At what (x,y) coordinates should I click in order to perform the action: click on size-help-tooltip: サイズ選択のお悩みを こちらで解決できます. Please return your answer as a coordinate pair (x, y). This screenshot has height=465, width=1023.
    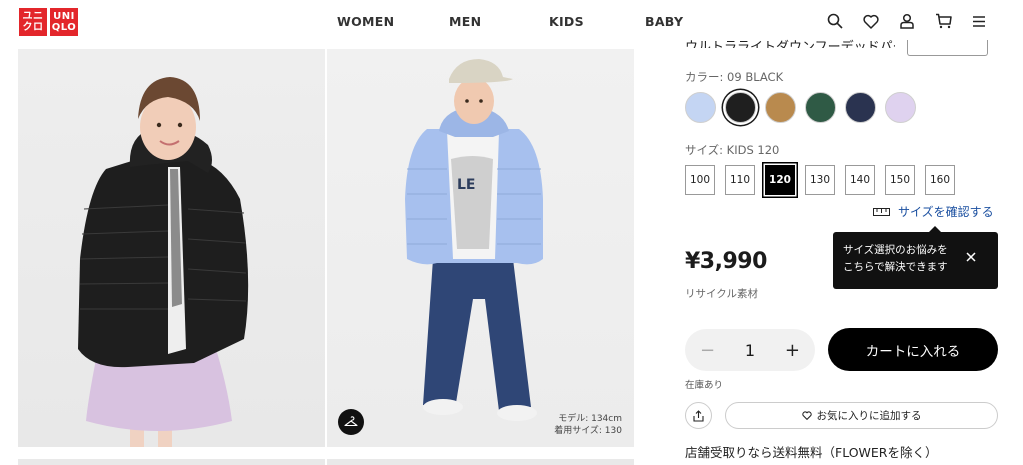
    Looking at the image, I should click on (915, 257).